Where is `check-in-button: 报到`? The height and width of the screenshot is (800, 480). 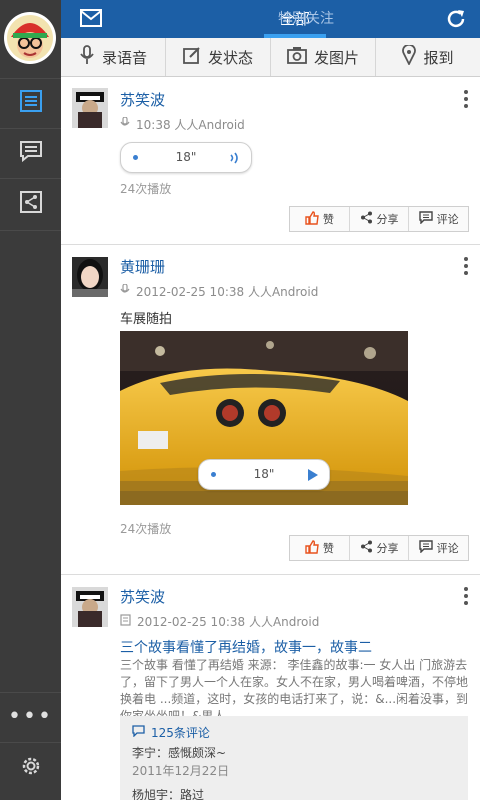
check-in-button: 报到 is located at coordinates (428, 57).